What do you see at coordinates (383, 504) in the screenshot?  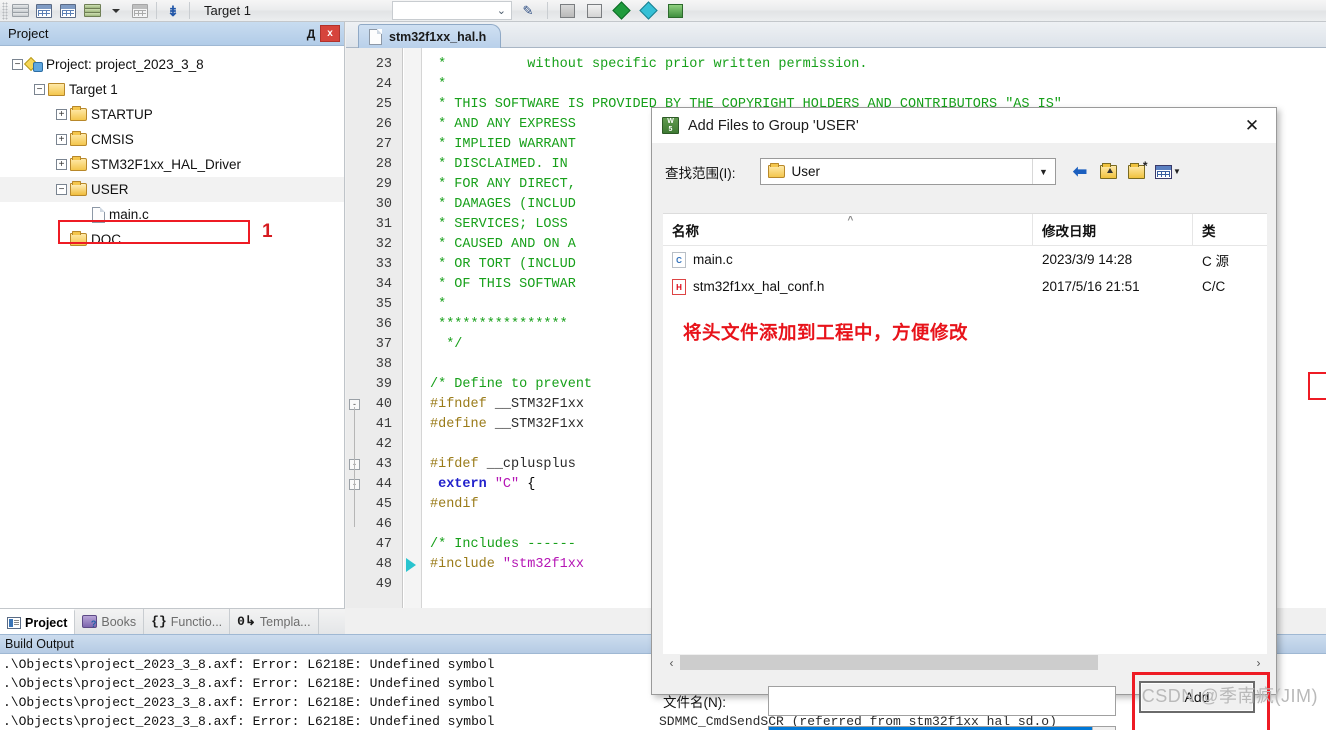 I see `line-number: 45` at bounding box center [383, 504].